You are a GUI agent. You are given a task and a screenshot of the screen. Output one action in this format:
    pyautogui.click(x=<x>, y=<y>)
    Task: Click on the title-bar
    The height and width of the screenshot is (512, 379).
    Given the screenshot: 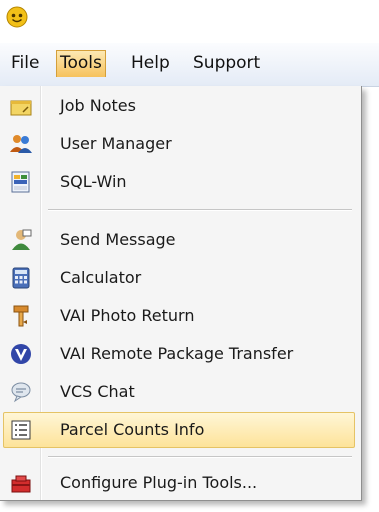 What is the action you would take?
    pyautogui.click(x=189, y=20)
    